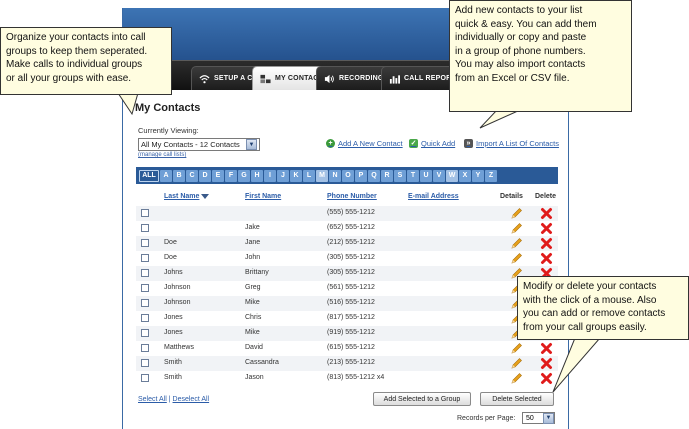 This screenshot has width=689, height=429. I want to click on quick-add-label: Quick Add, so click(438, 143).